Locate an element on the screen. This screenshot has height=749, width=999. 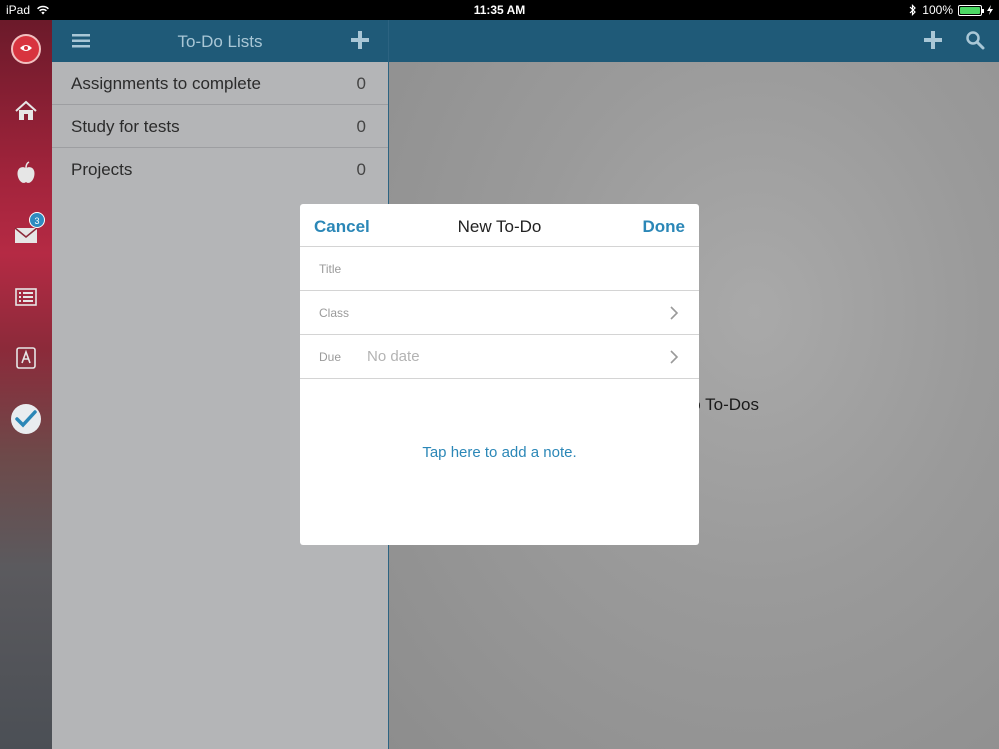
add-note-link: Tap here to add a note. is located at coordinates (499, 452).